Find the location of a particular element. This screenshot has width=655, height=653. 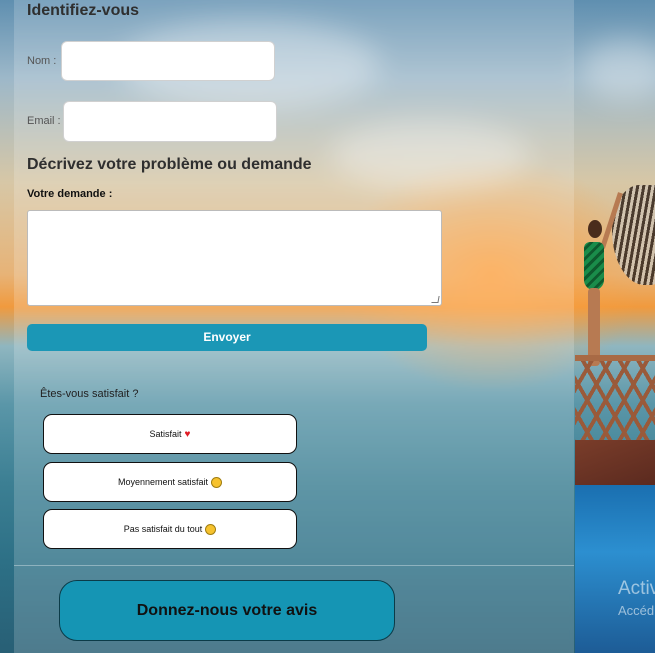

option-unsatisfied-button: Pas satisfait du tout is located at coordinates (170, 529).